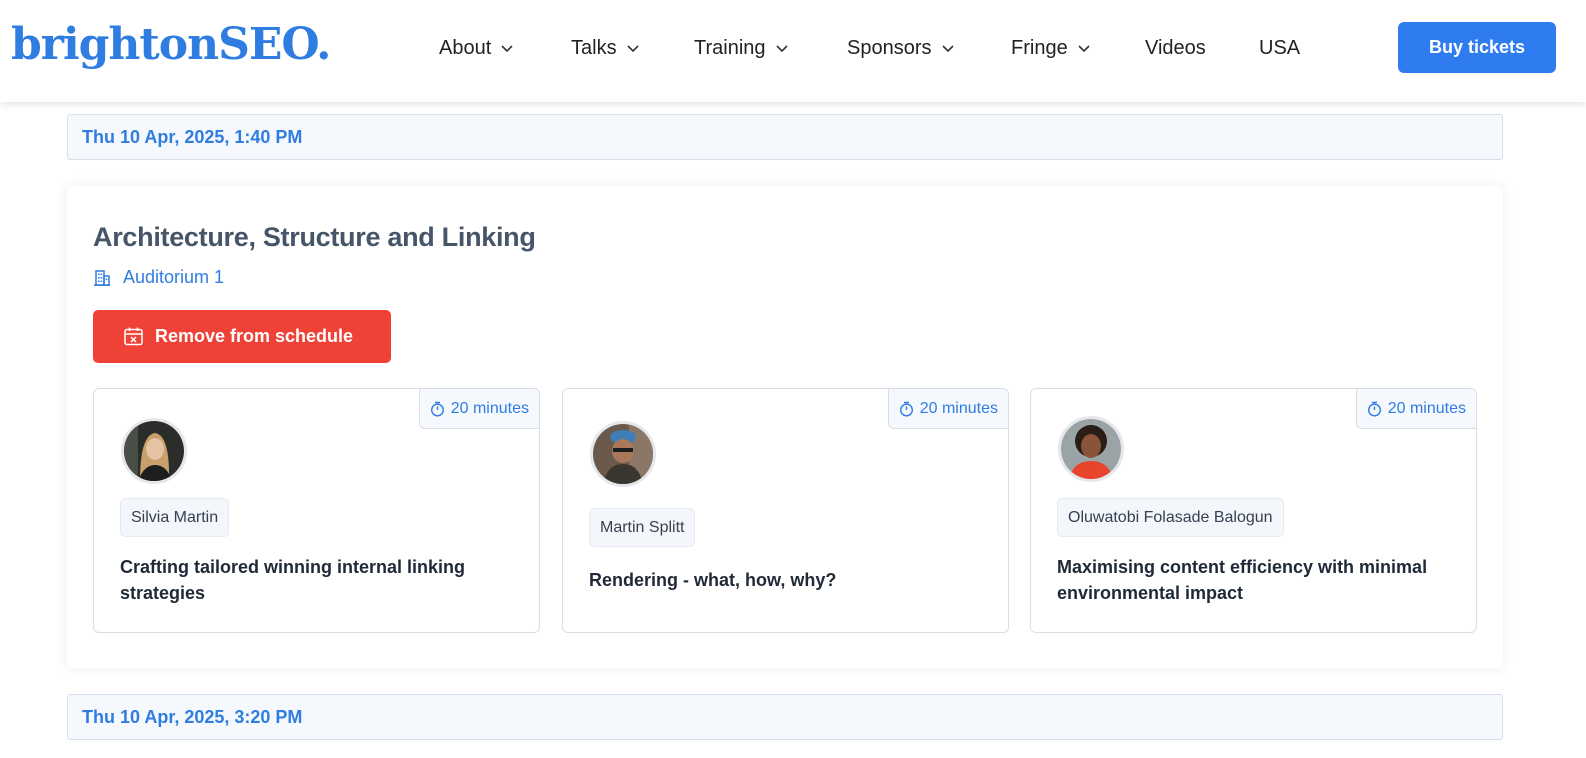  What do you see at coordinates (163, 593) in the screenshot?
I see `talk-title-line: strategies` at bounding box center [163, 593].